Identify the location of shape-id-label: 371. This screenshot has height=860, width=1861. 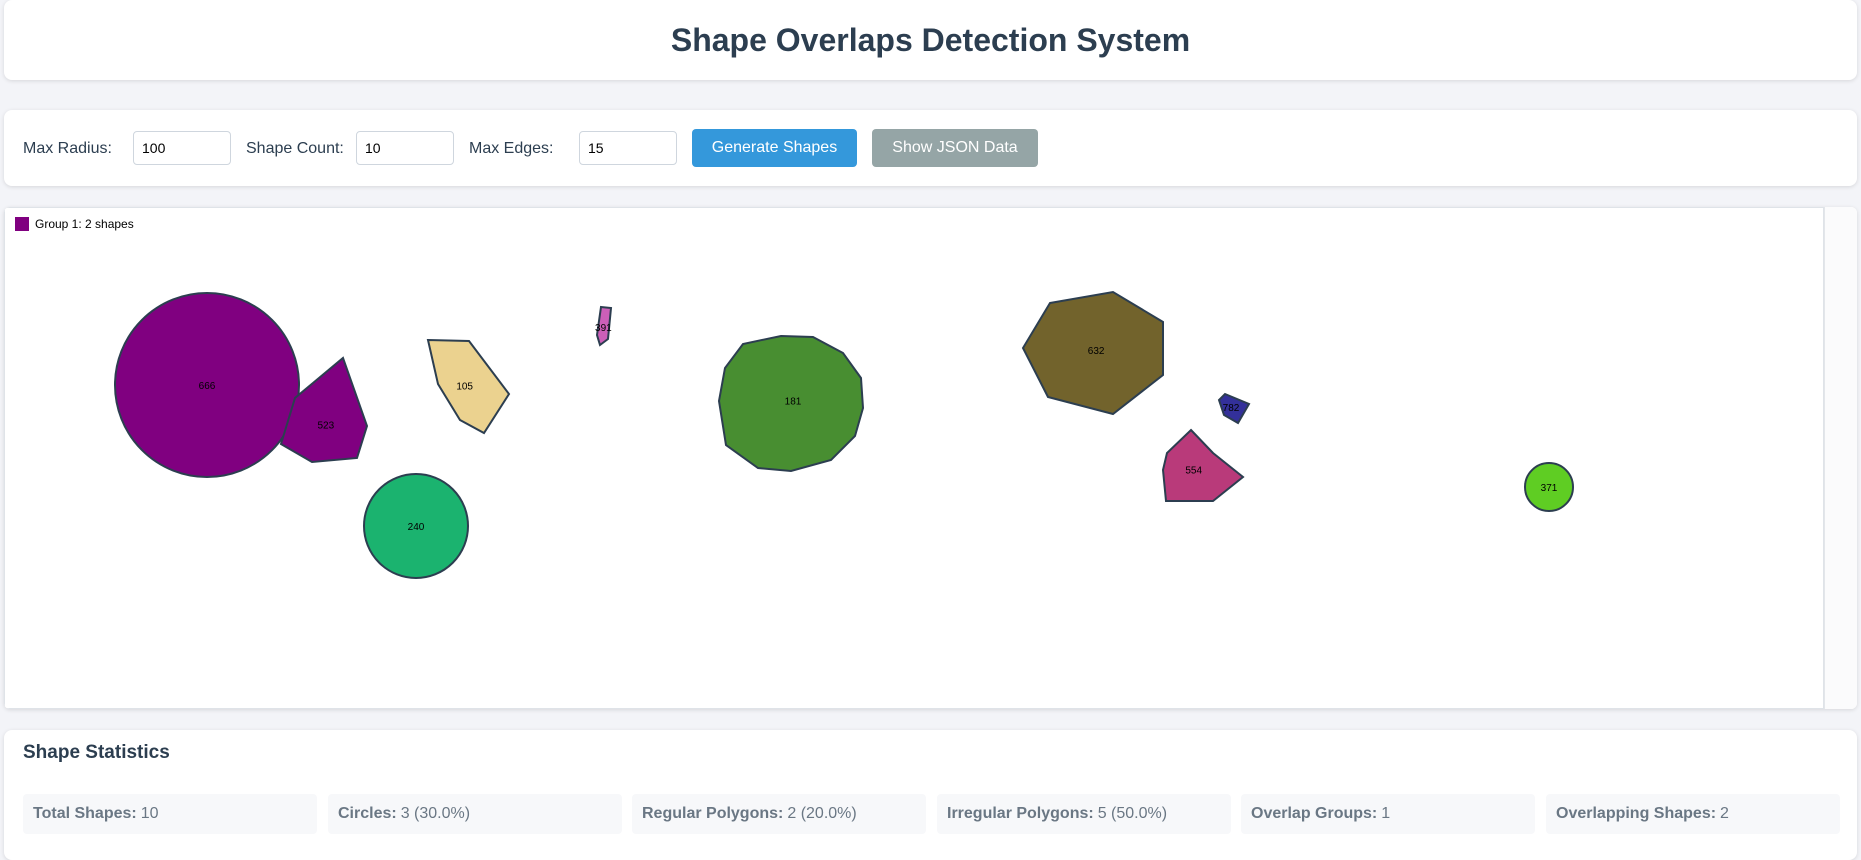
(1549, 488).